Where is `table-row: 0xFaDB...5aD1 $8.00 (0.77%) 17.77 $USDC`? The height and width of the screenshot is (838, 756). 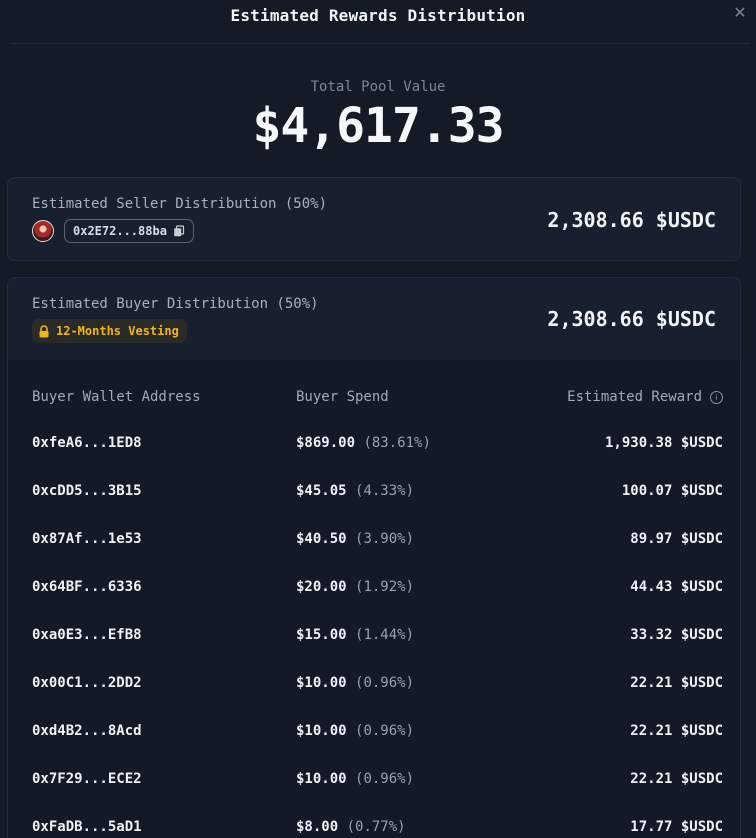 table-row: 0xFaDB...5aD1 $8.00 (0.77%) 17.77 $USDC is located at coordinates (374, 828).